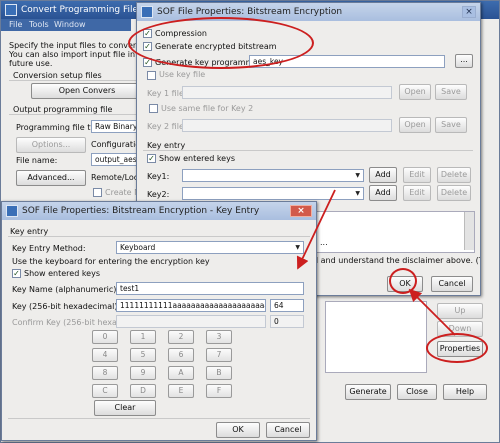  Describe the element at coordinates (451, 125) in the screenshot. I see `key2-save-button: Save` at that location.